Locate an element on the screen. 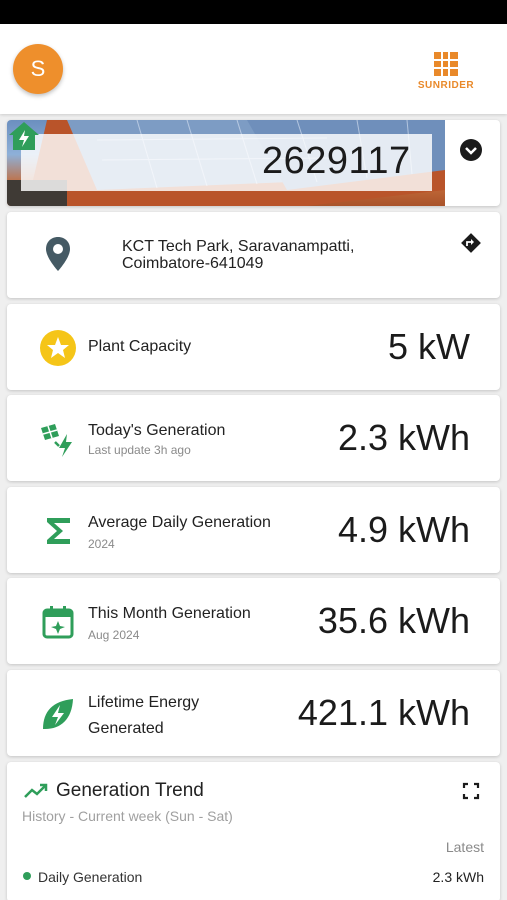  trend-title: Generation Trend is located at coordinates (130, 790).